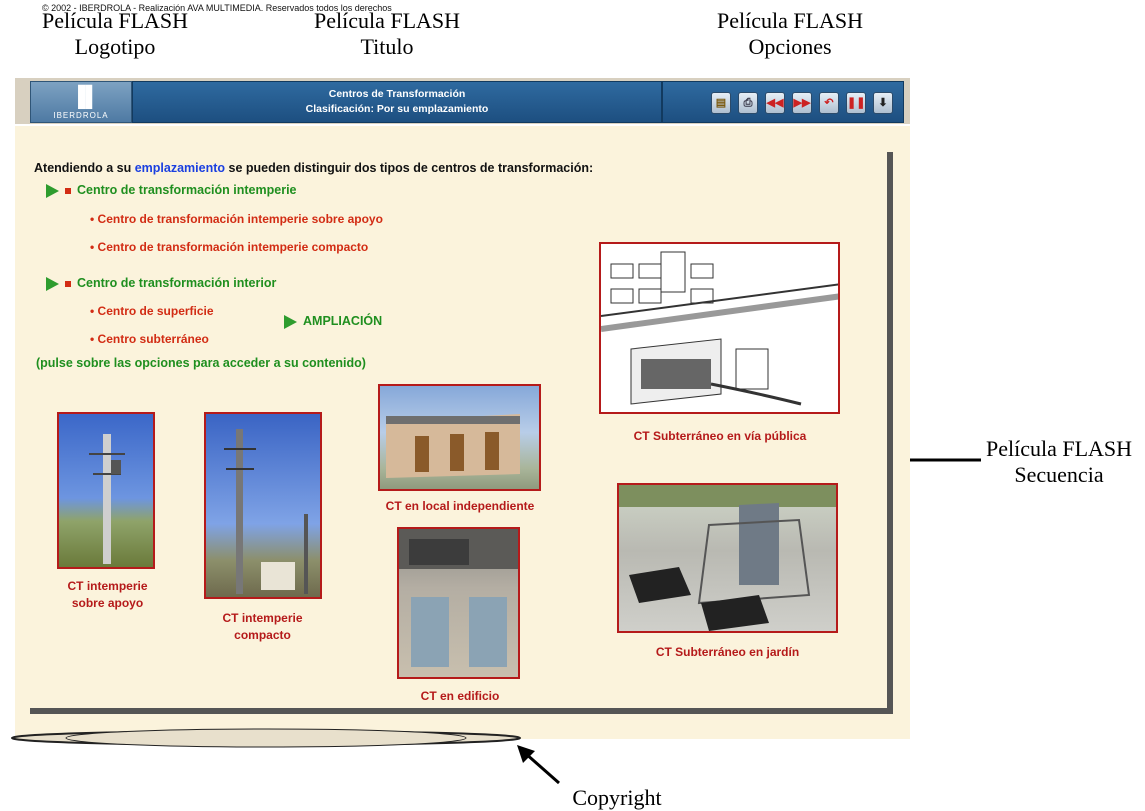 The height and width of the screenshot is (811, 1145). I want to click on page-title: Centros de Transformación, so click(397, 94).